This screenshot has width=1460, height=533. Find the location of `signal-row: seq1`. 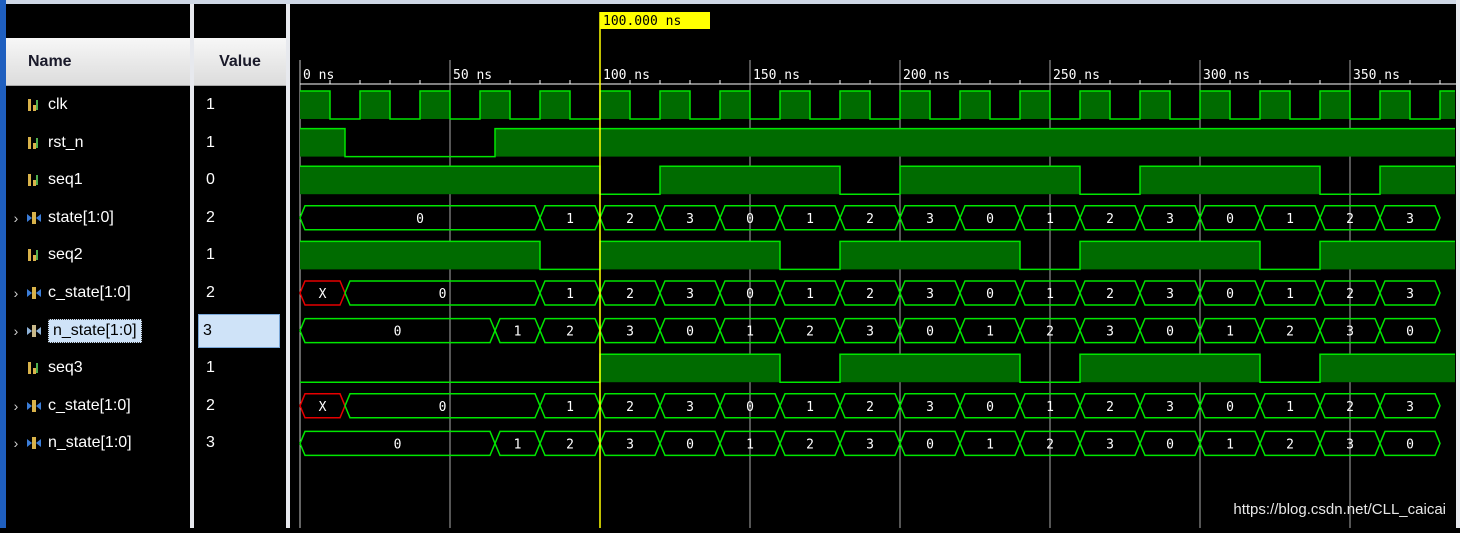

signal-row: seq1 is located at coordinates (98, 180).